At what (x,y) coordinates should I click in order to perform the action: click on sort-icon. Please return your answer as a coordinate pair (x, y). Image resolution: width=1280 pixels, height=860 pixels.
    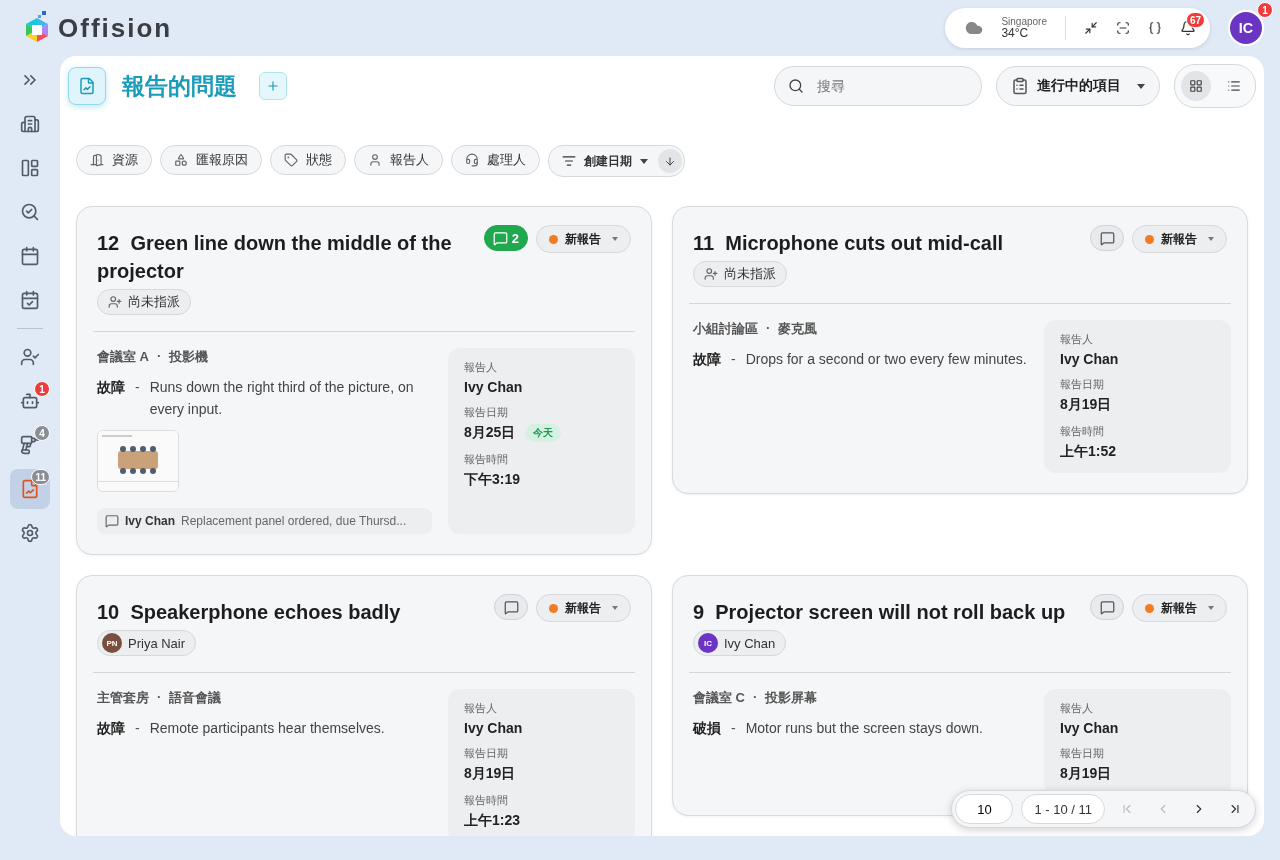
    Looking at the image, I should click on (569, 161).